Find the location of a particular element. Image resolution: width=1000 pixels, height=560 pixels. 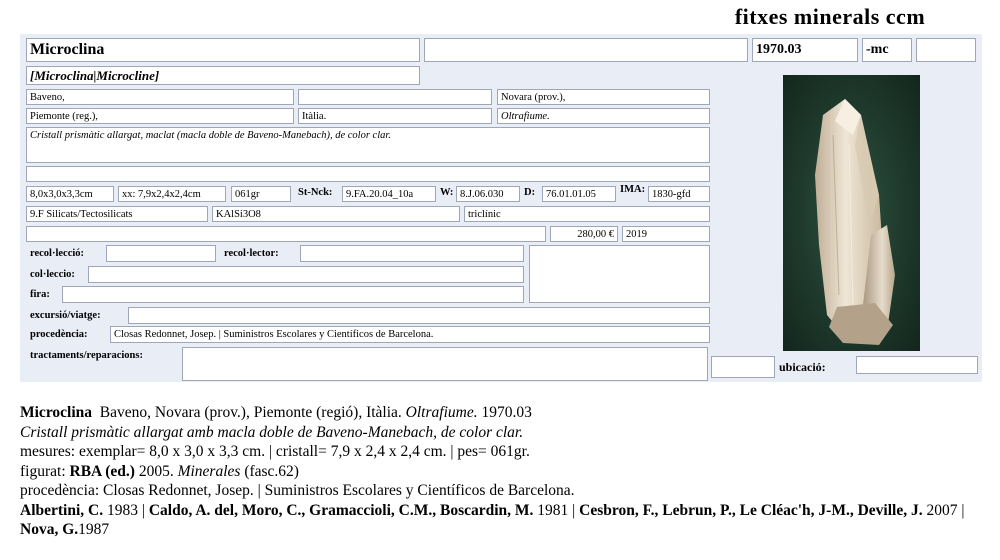

size-crystal-field: xx: 7,9x2,4x2,4cm is located at coordinates (172, 194).